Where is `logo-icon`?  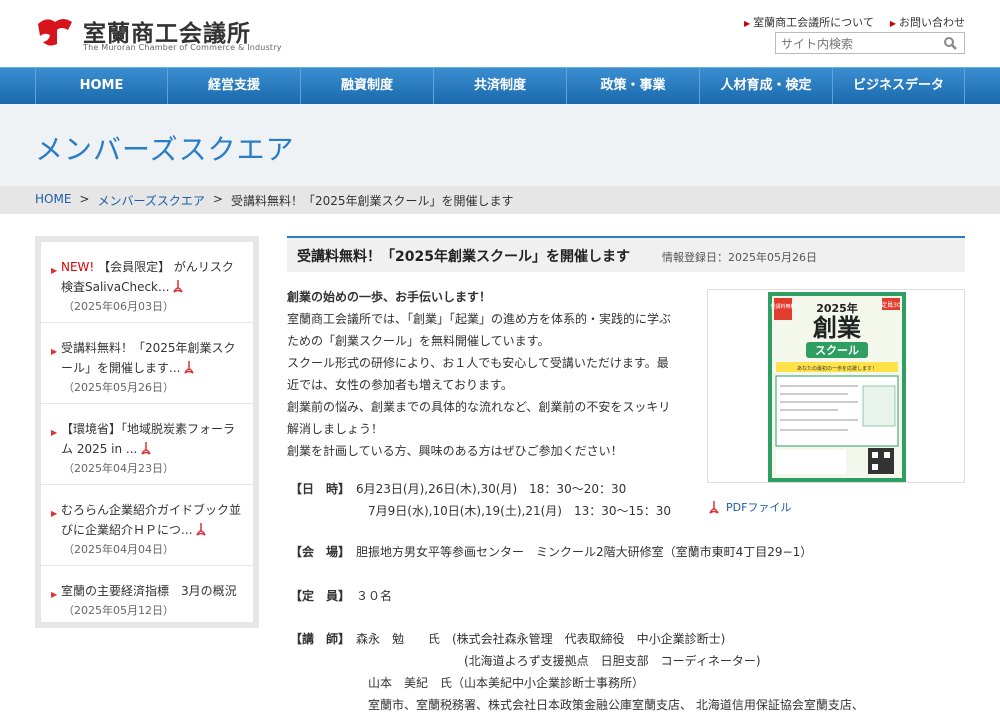 logo-icon is located at coordinates (55, 31).